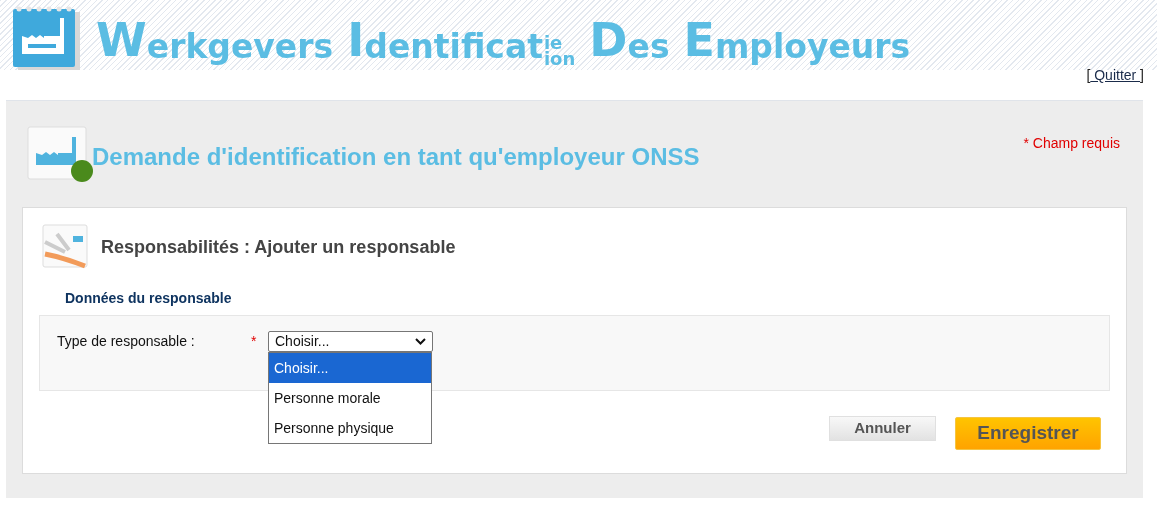  What do you see at coordinates (254, 341) in the screenshot?
I see `required-mark: *` at bounding box center [254, 341].